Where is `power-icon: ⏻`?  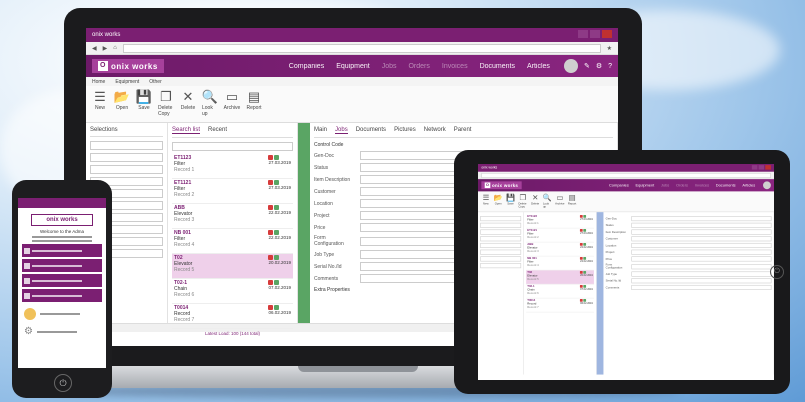 power-icon: ⏻ is located at coordinates (777, 272).